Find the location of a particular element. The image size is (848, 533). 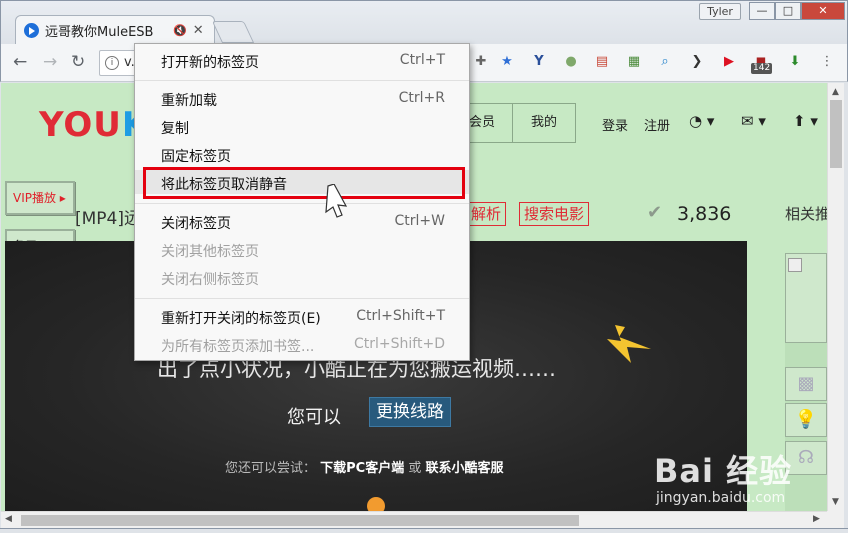

search-extension-icon: ⌕ is located at coordinates (665, 62).